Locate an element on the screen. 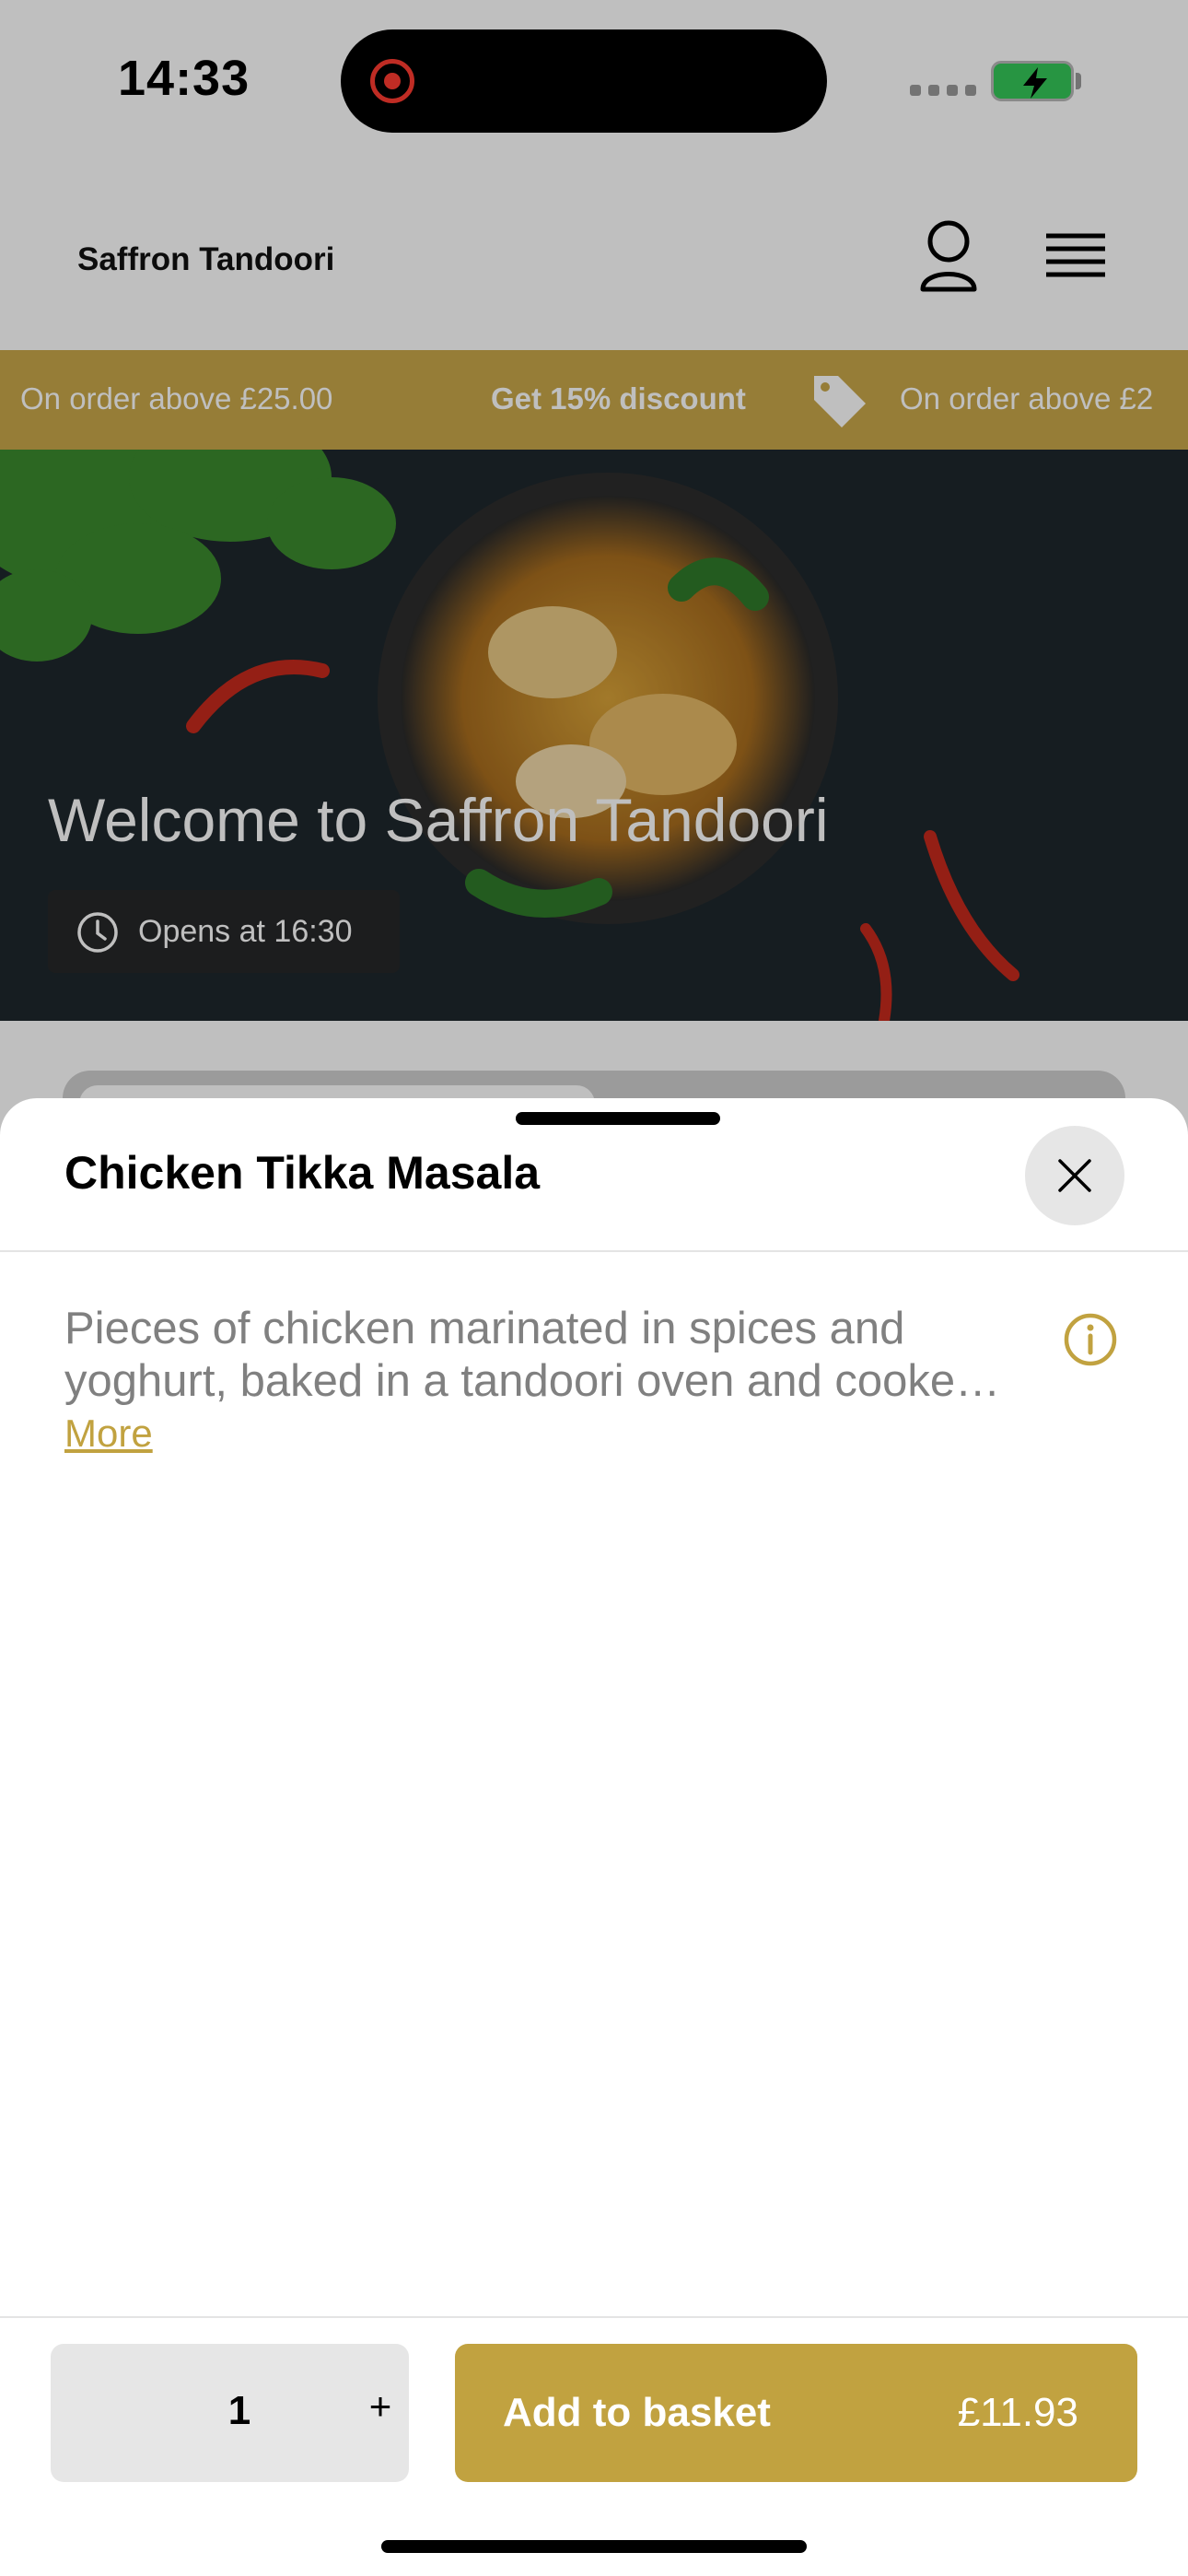 Image resolution: width=1188 pixels, height=2576 pixels. add-to-basket-button: Add to basket £11.93 is located at coordinates (796, 2413).